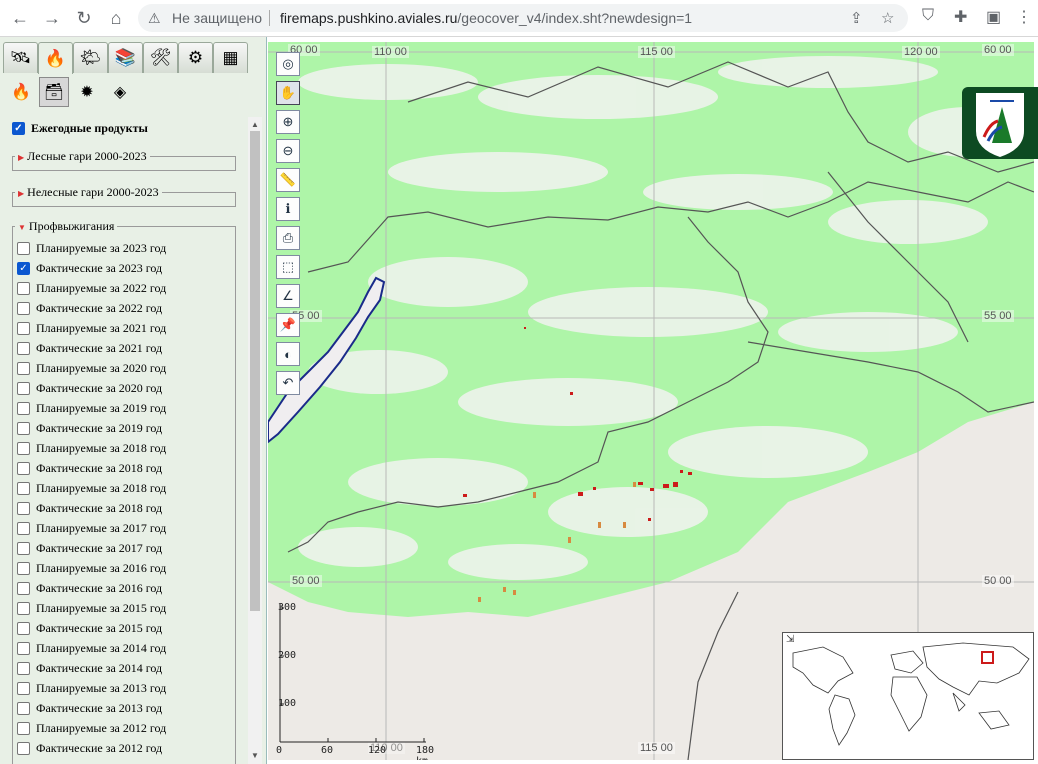 This screenshot has width=1038, height=764. What do you see at coordinates (88, 192) in the screenshot?
I see `nonforest-burns-legend: ▶ Нелесные гари 2000-2023` at bounding box center [88, 192].